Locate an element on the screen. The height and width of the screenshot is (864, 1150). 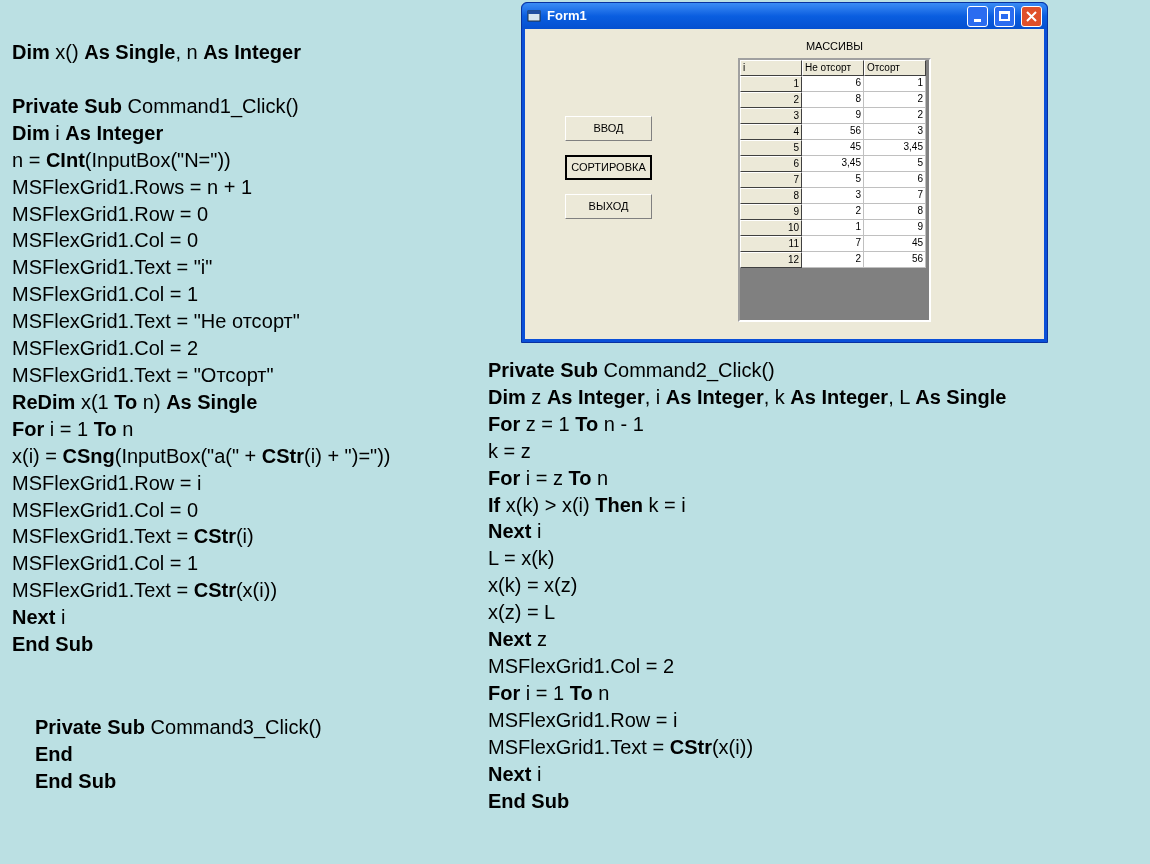
row-header: 1 is located at coordinates (771, 84).